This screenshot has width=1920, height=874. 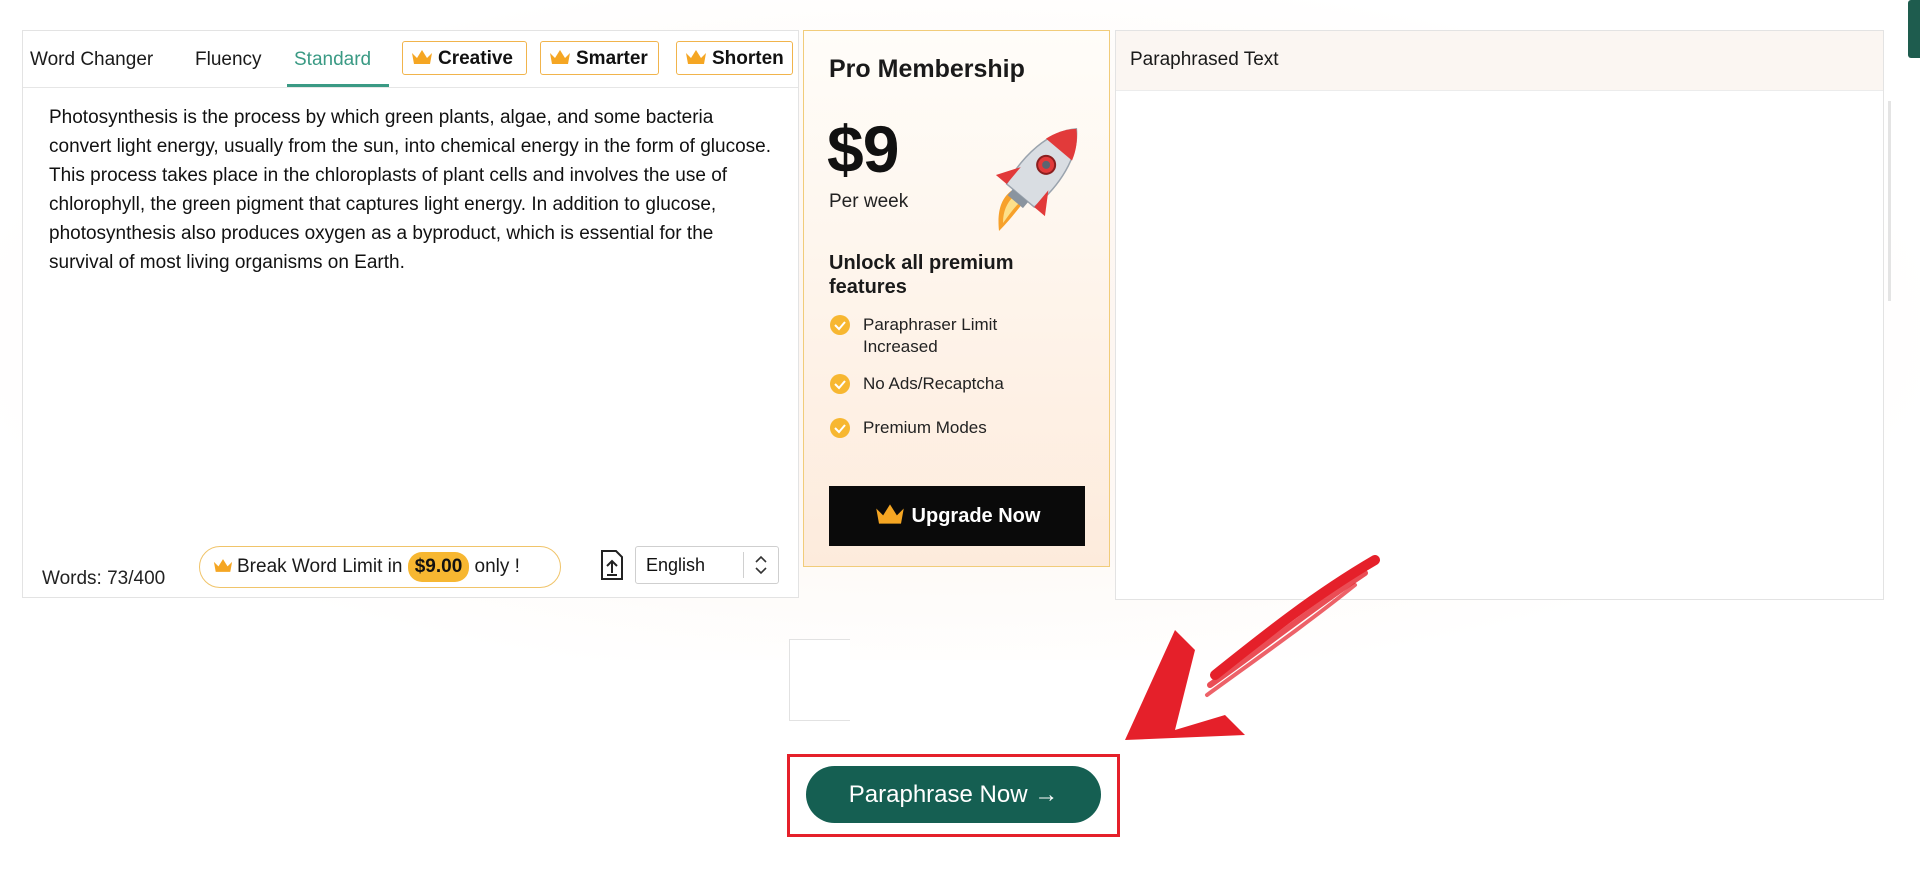 What do you see at coordinates (707, 565) in the screenshot?
I see `language-select: English` at bounding box center [707, 565].